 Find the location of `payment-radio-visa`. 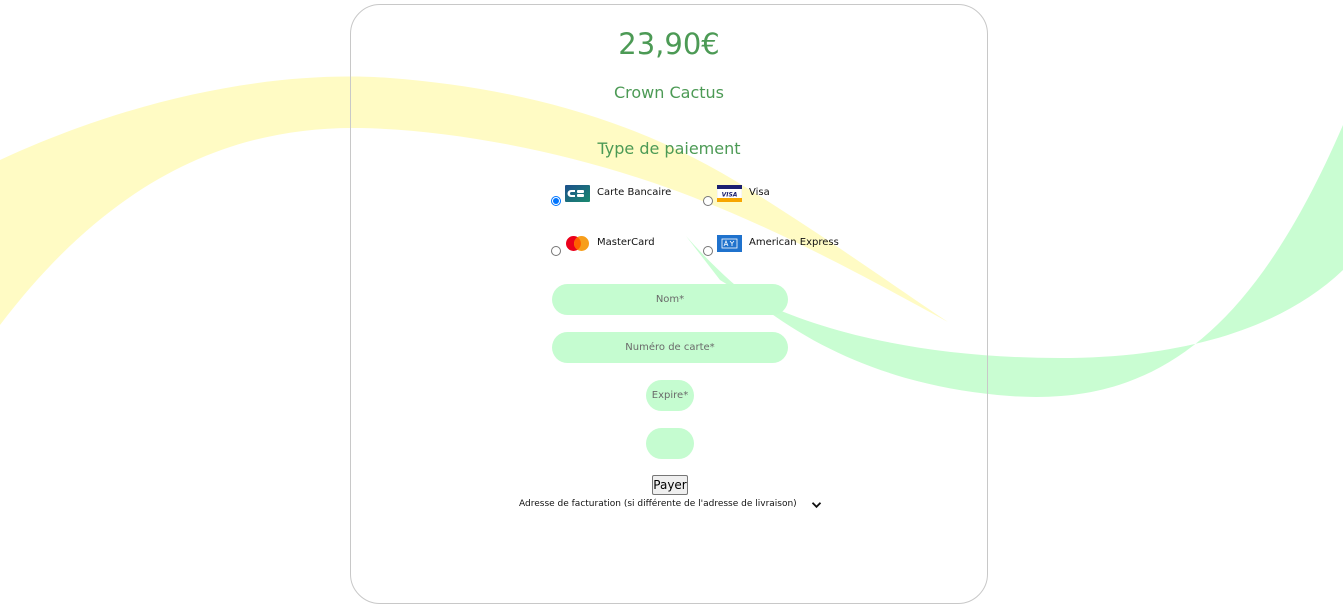

payment-radio-visa is located at coordinates (708, 201).